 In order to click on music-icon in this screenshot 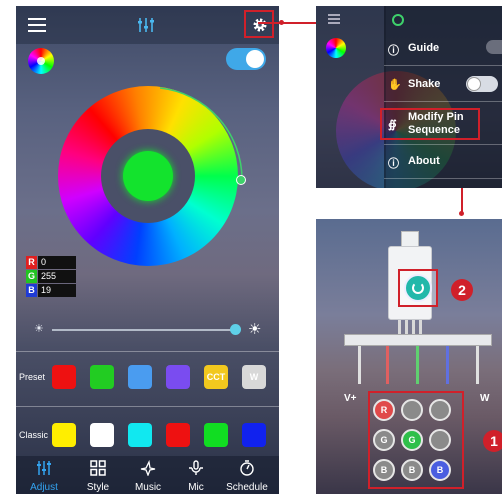, I will do `click(148, 468)`.